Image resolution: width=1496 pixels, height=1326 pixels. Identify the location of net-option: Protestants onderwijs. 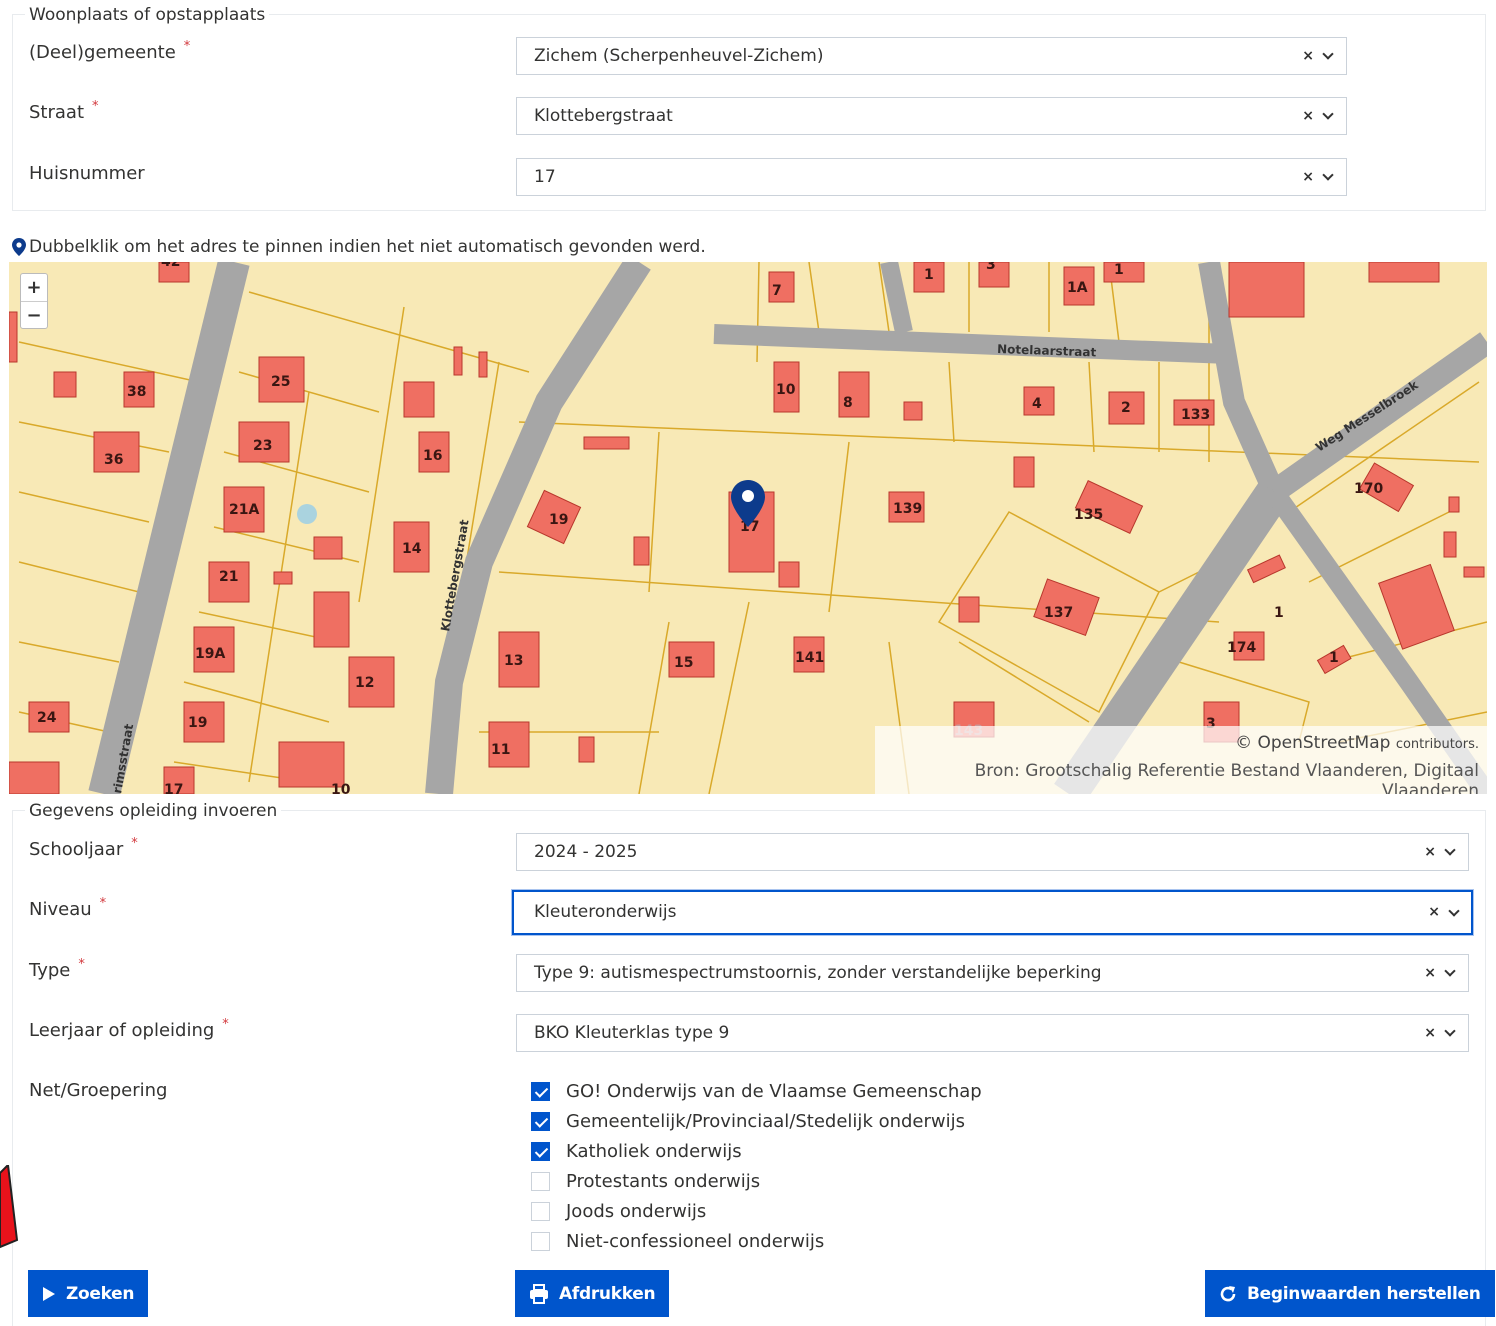
(756, 1181).